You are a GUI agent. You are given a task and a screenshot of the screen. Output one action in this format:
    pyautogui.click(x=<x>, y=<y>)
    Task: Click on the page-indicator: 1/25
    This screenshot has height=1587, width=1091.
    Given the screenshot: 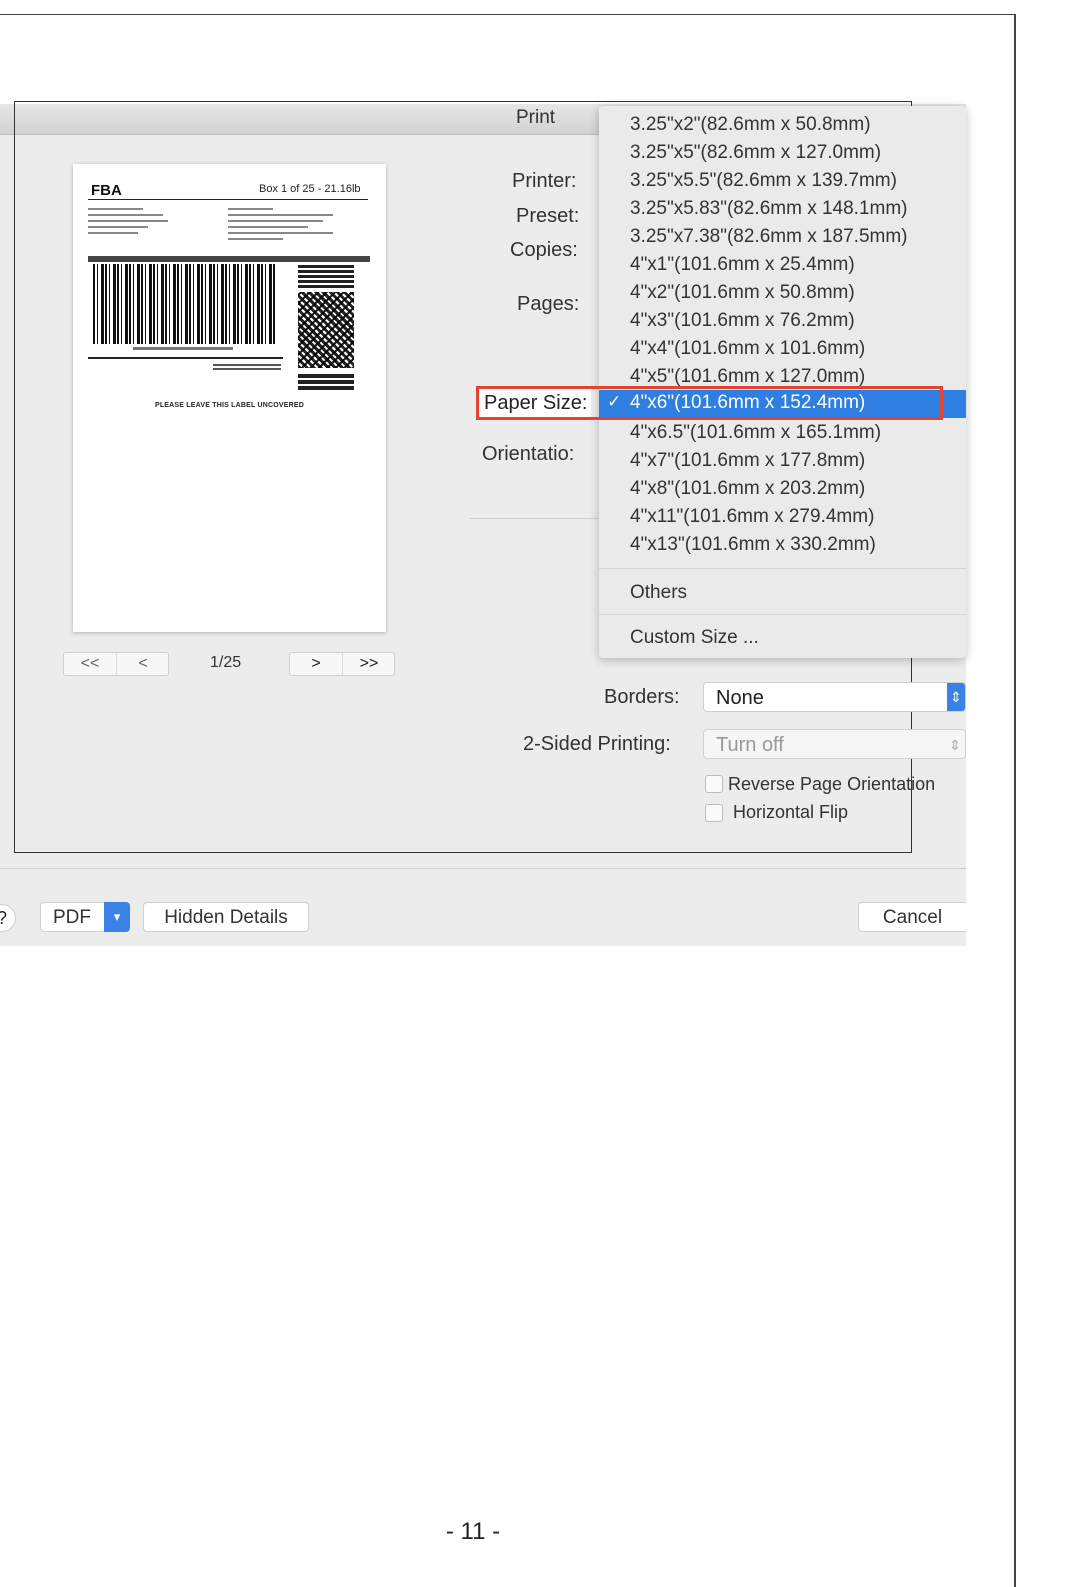 What is the action you would take?
    pyautogui.click(x=226, y=662)
    